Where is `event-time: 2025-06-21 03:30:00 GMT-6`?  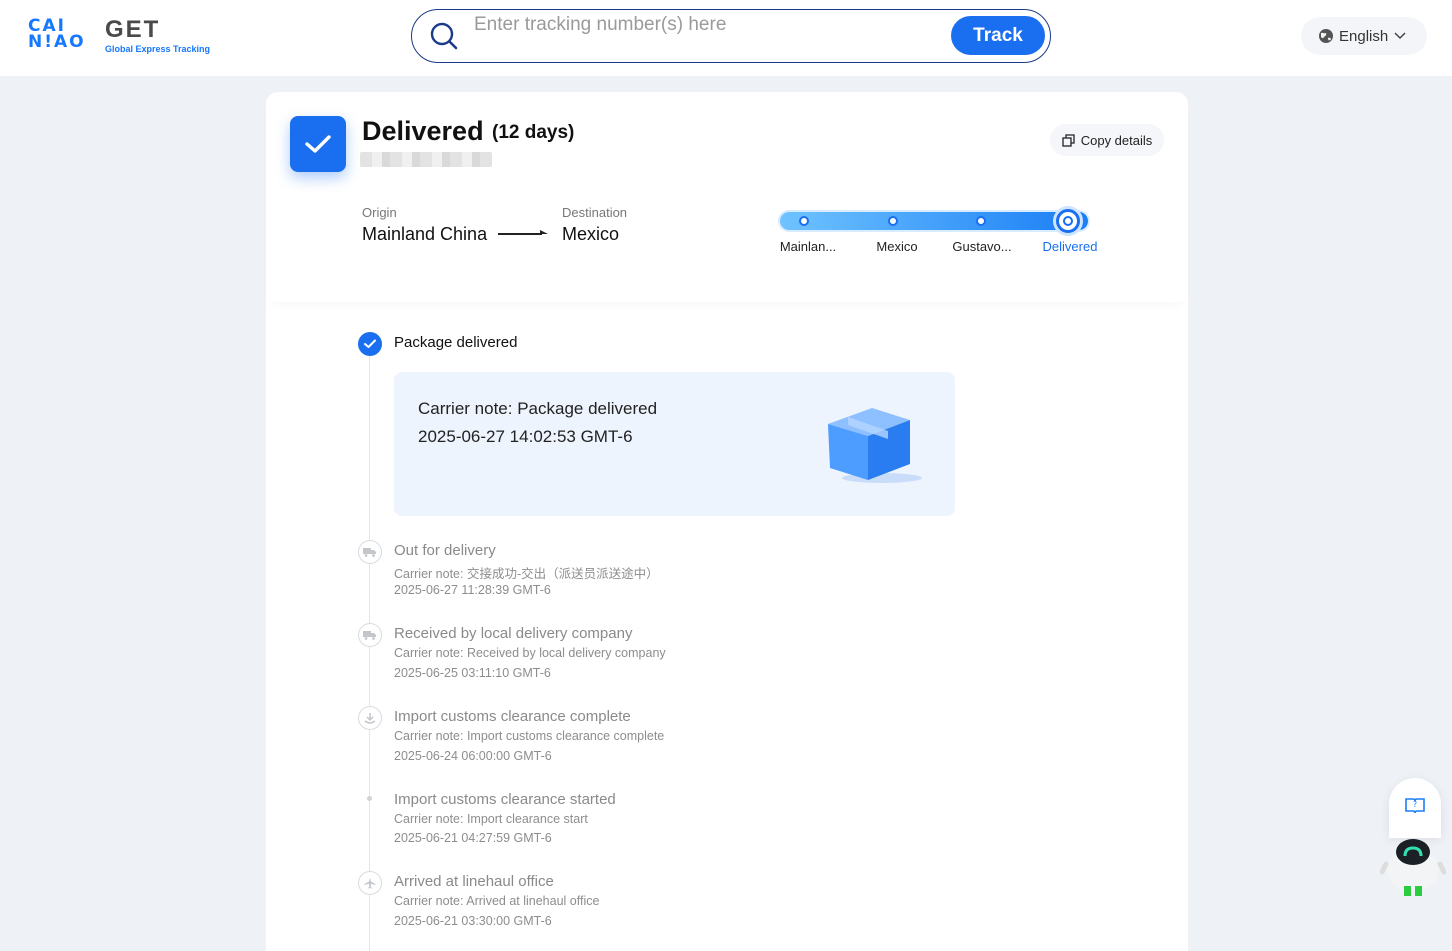
event-time: 2025-06-21 03:30:00 GMT-6 is located at coordinates (473, 921).